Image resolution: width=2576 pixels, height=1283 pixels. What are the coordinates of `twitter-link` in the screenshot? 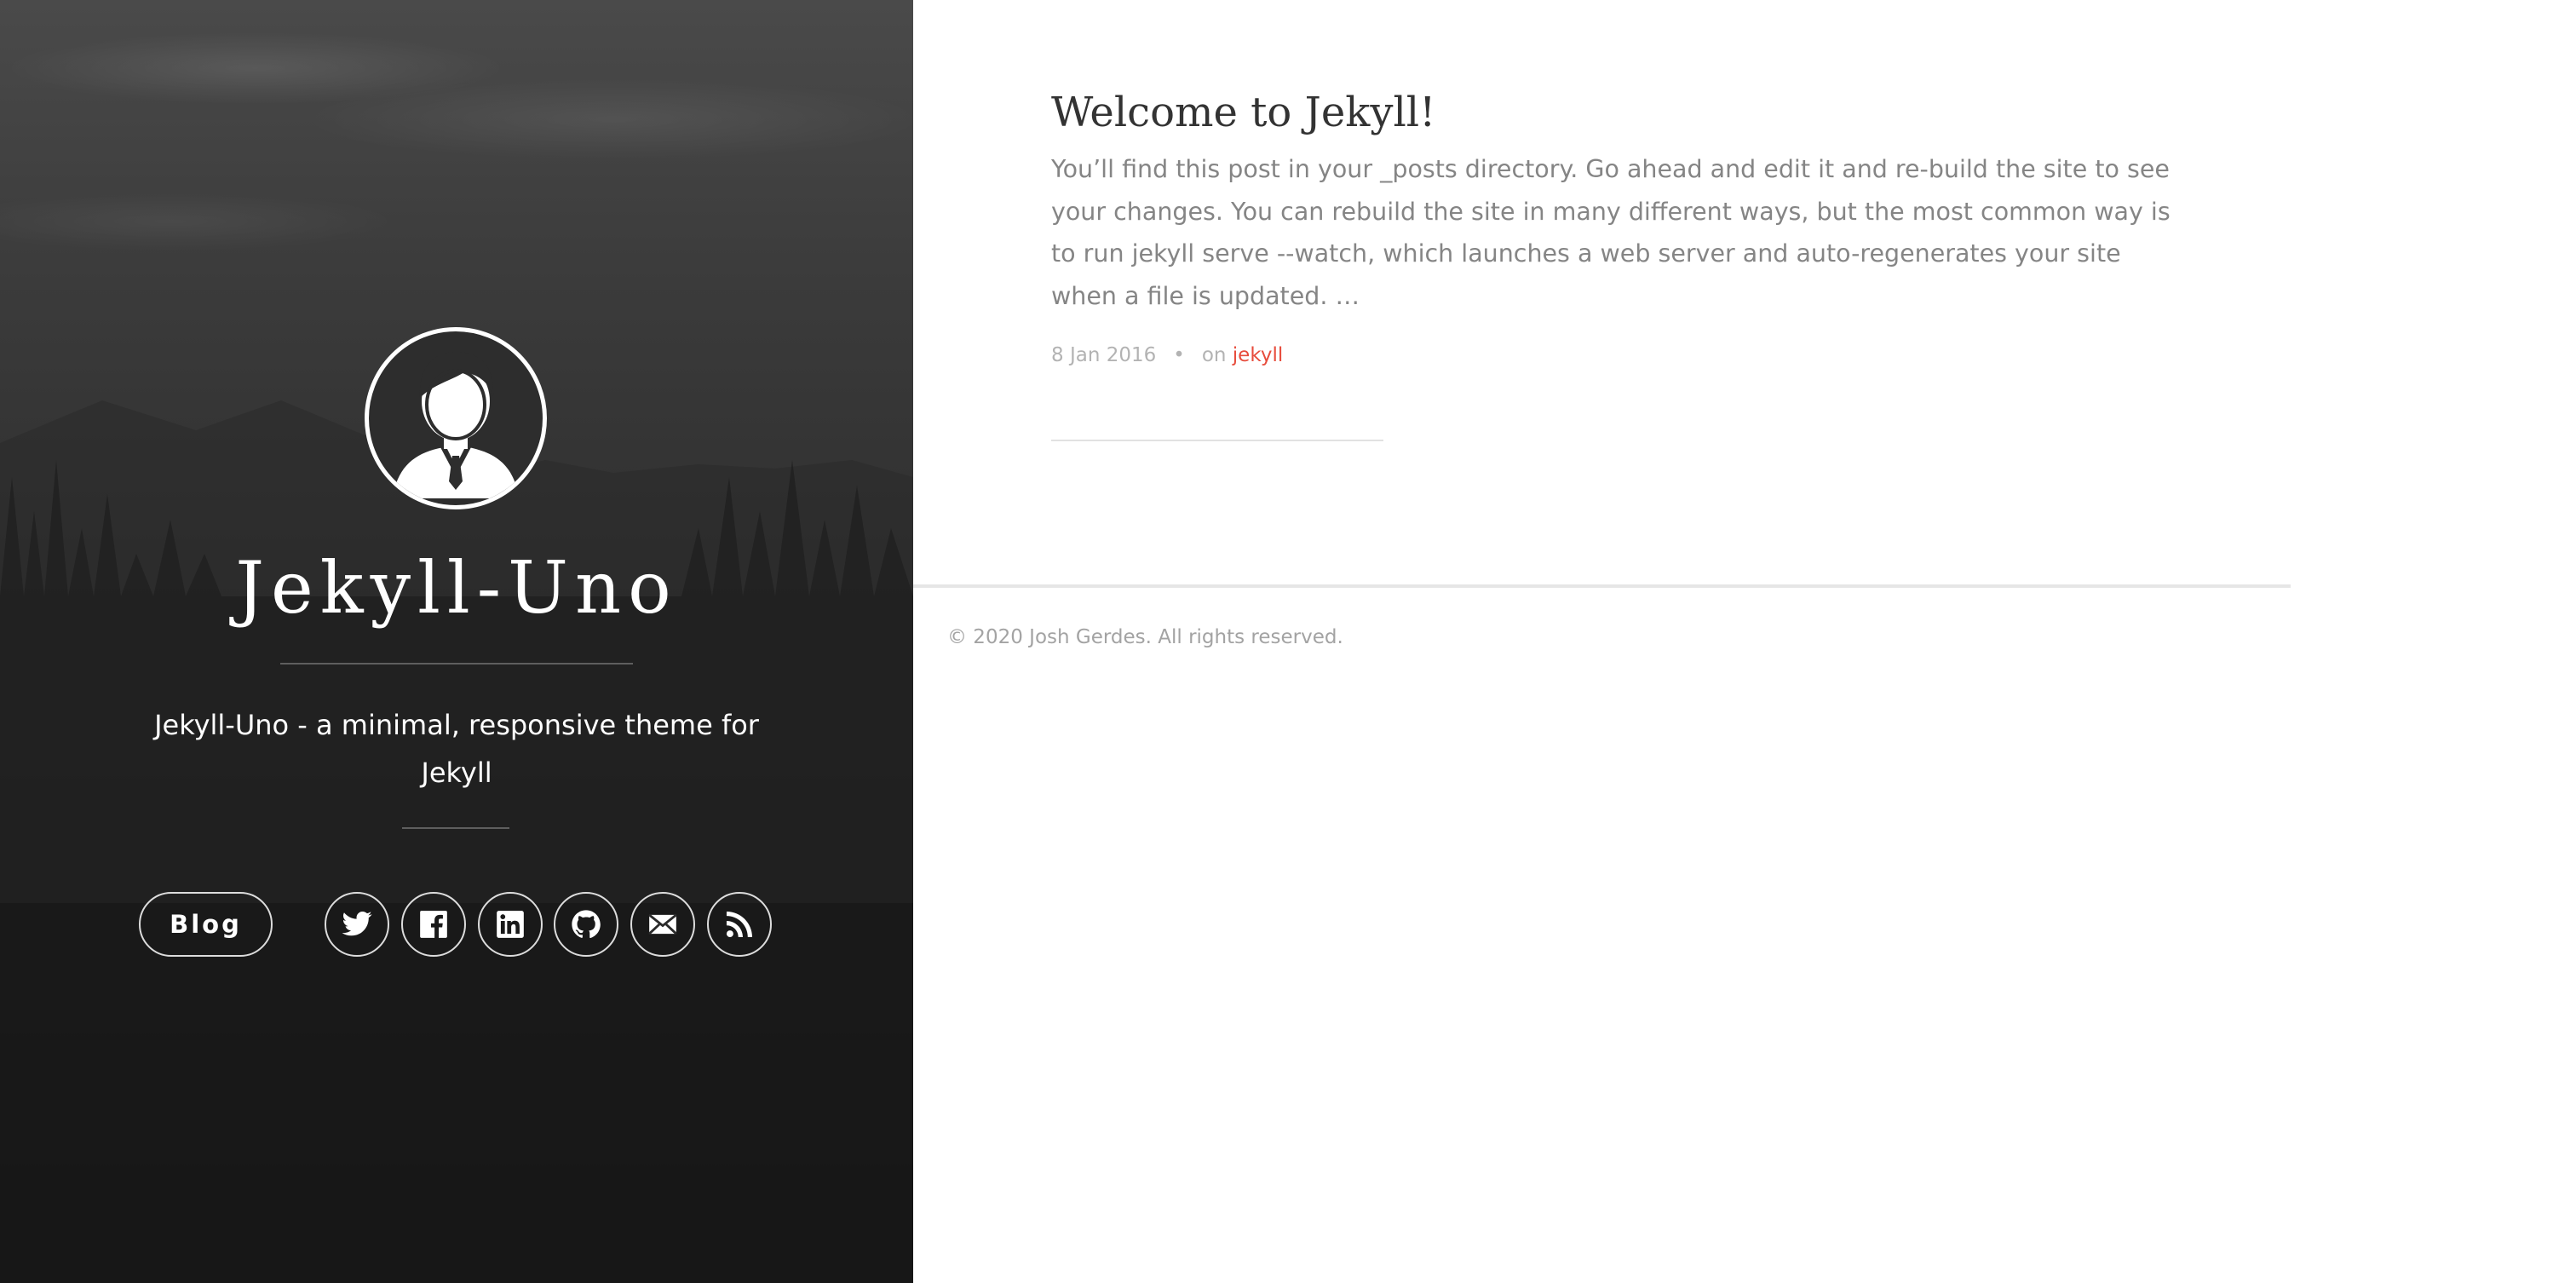 It's located at (357, 924).